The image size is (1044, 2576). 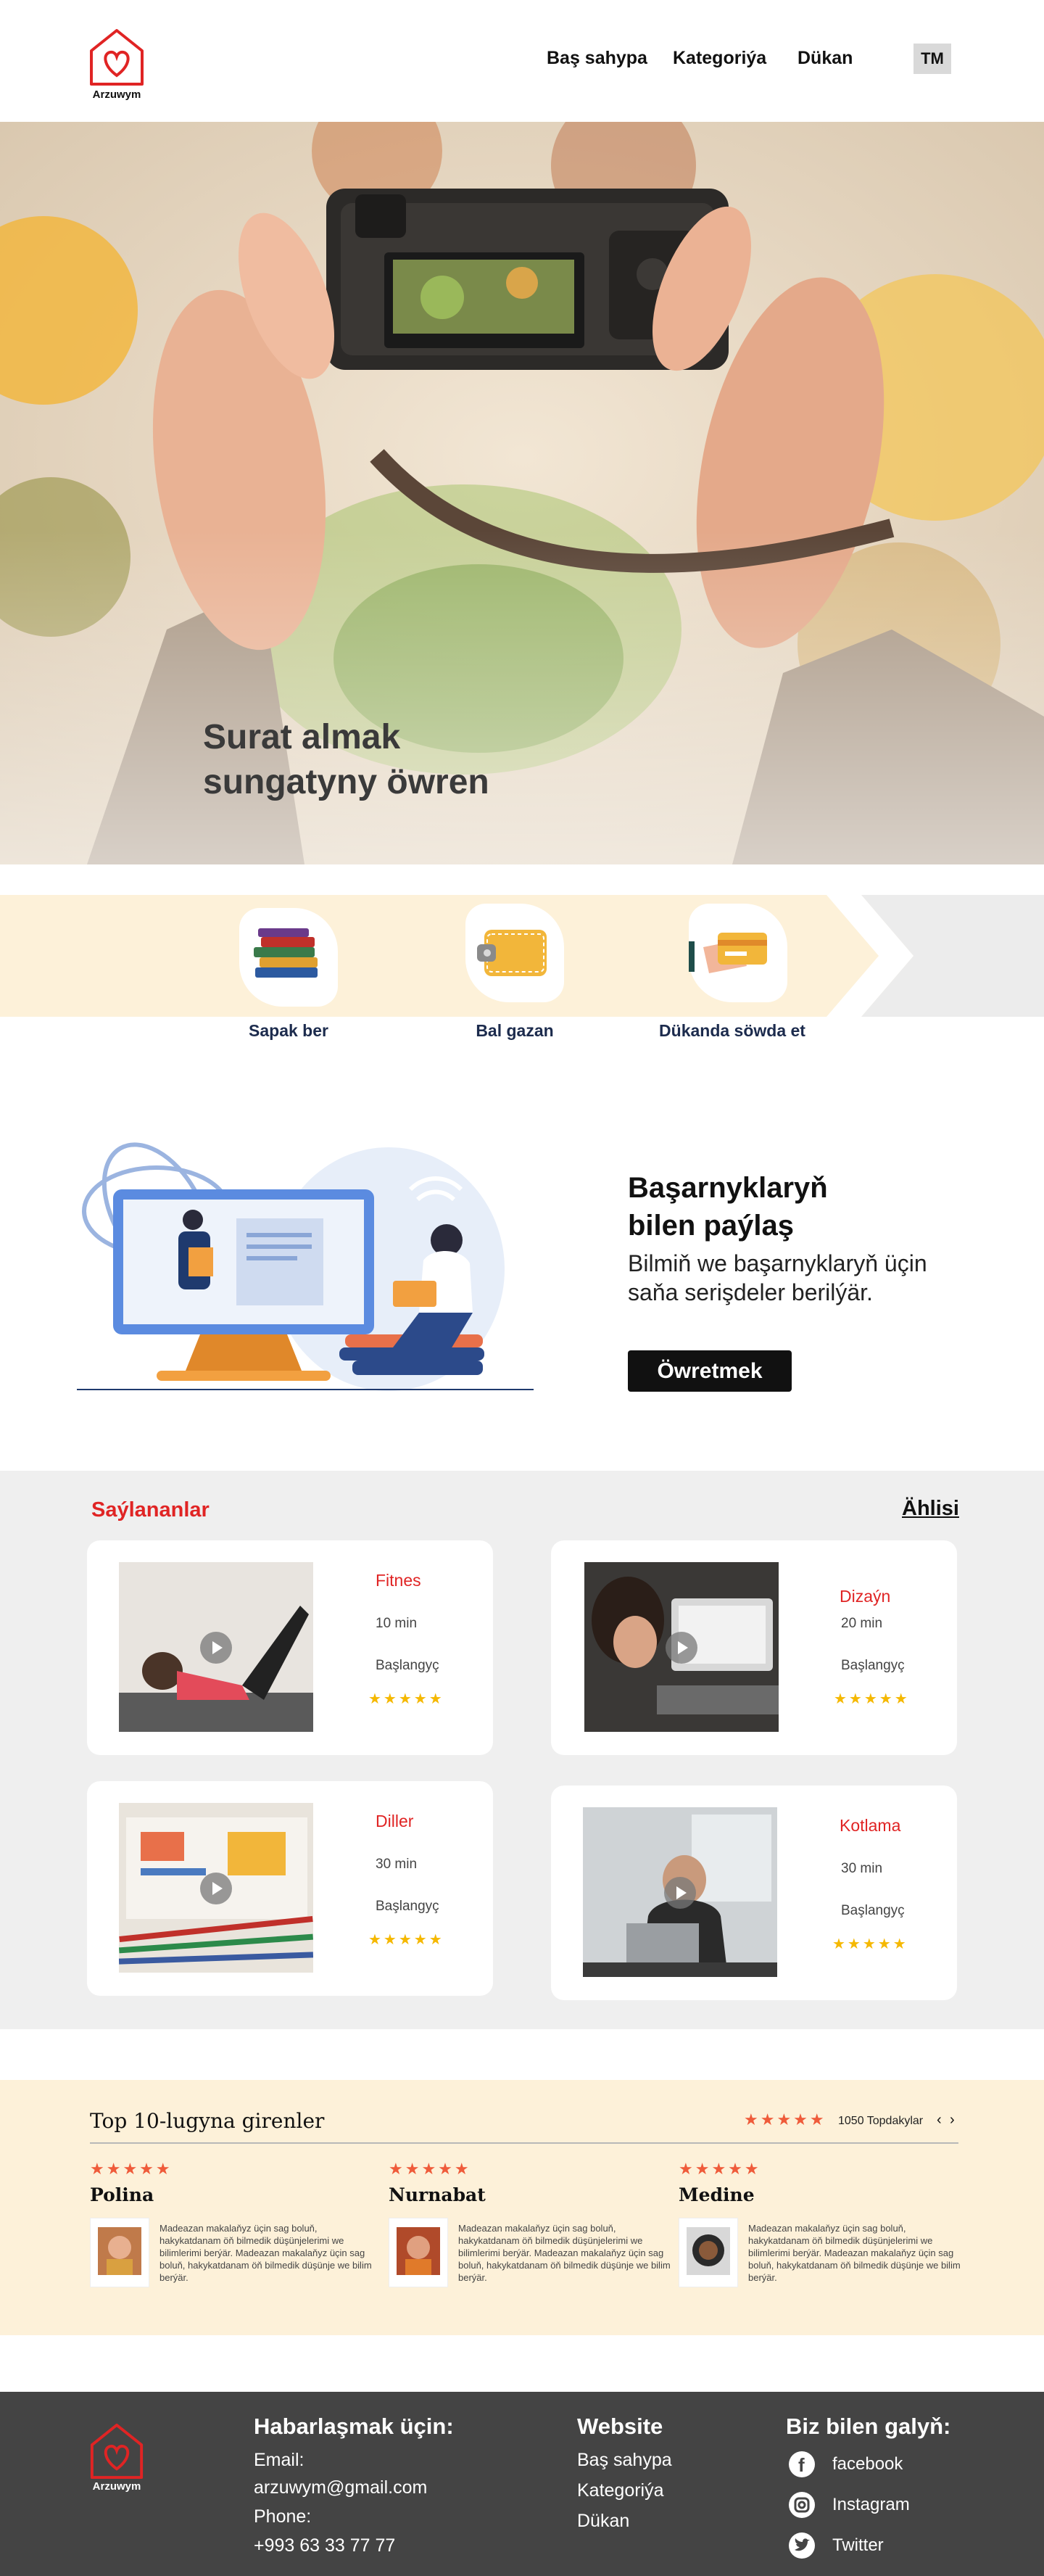 I want to click on course-name: Dizaýn, so click(x=866, y=1596).